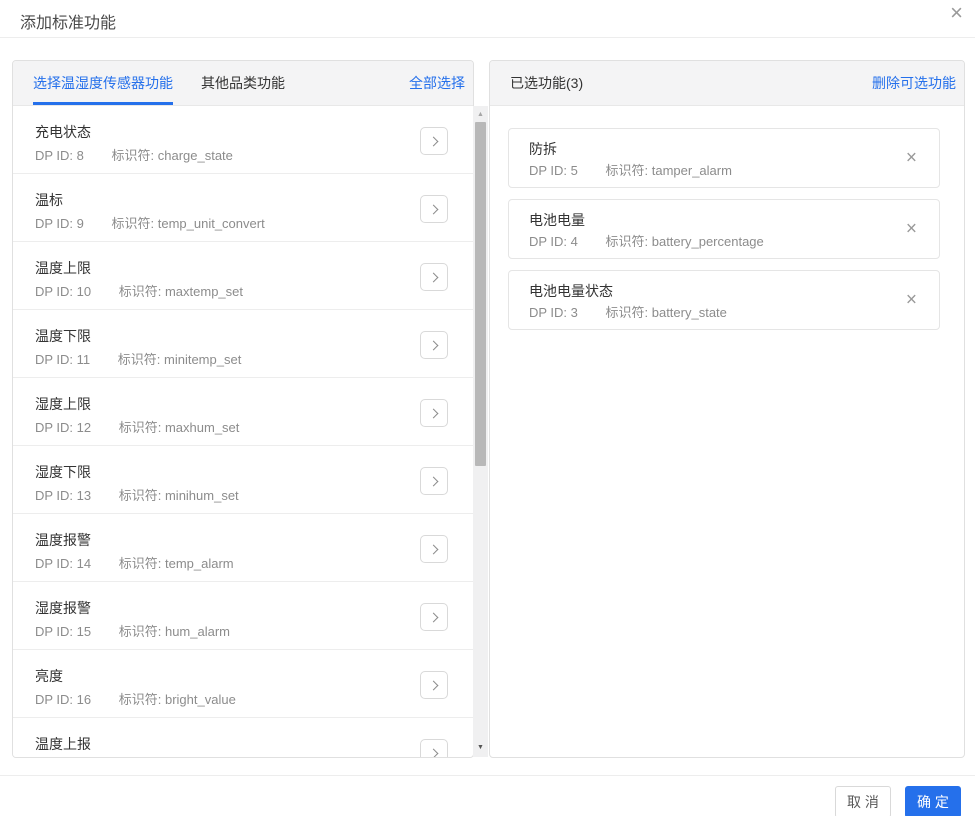 Image resolution: width=975 pixels, height=816 pixels. Describe the element at coordinates (437, 83) in the screenshot. I see `select-all-link: 全部选择` at that location.